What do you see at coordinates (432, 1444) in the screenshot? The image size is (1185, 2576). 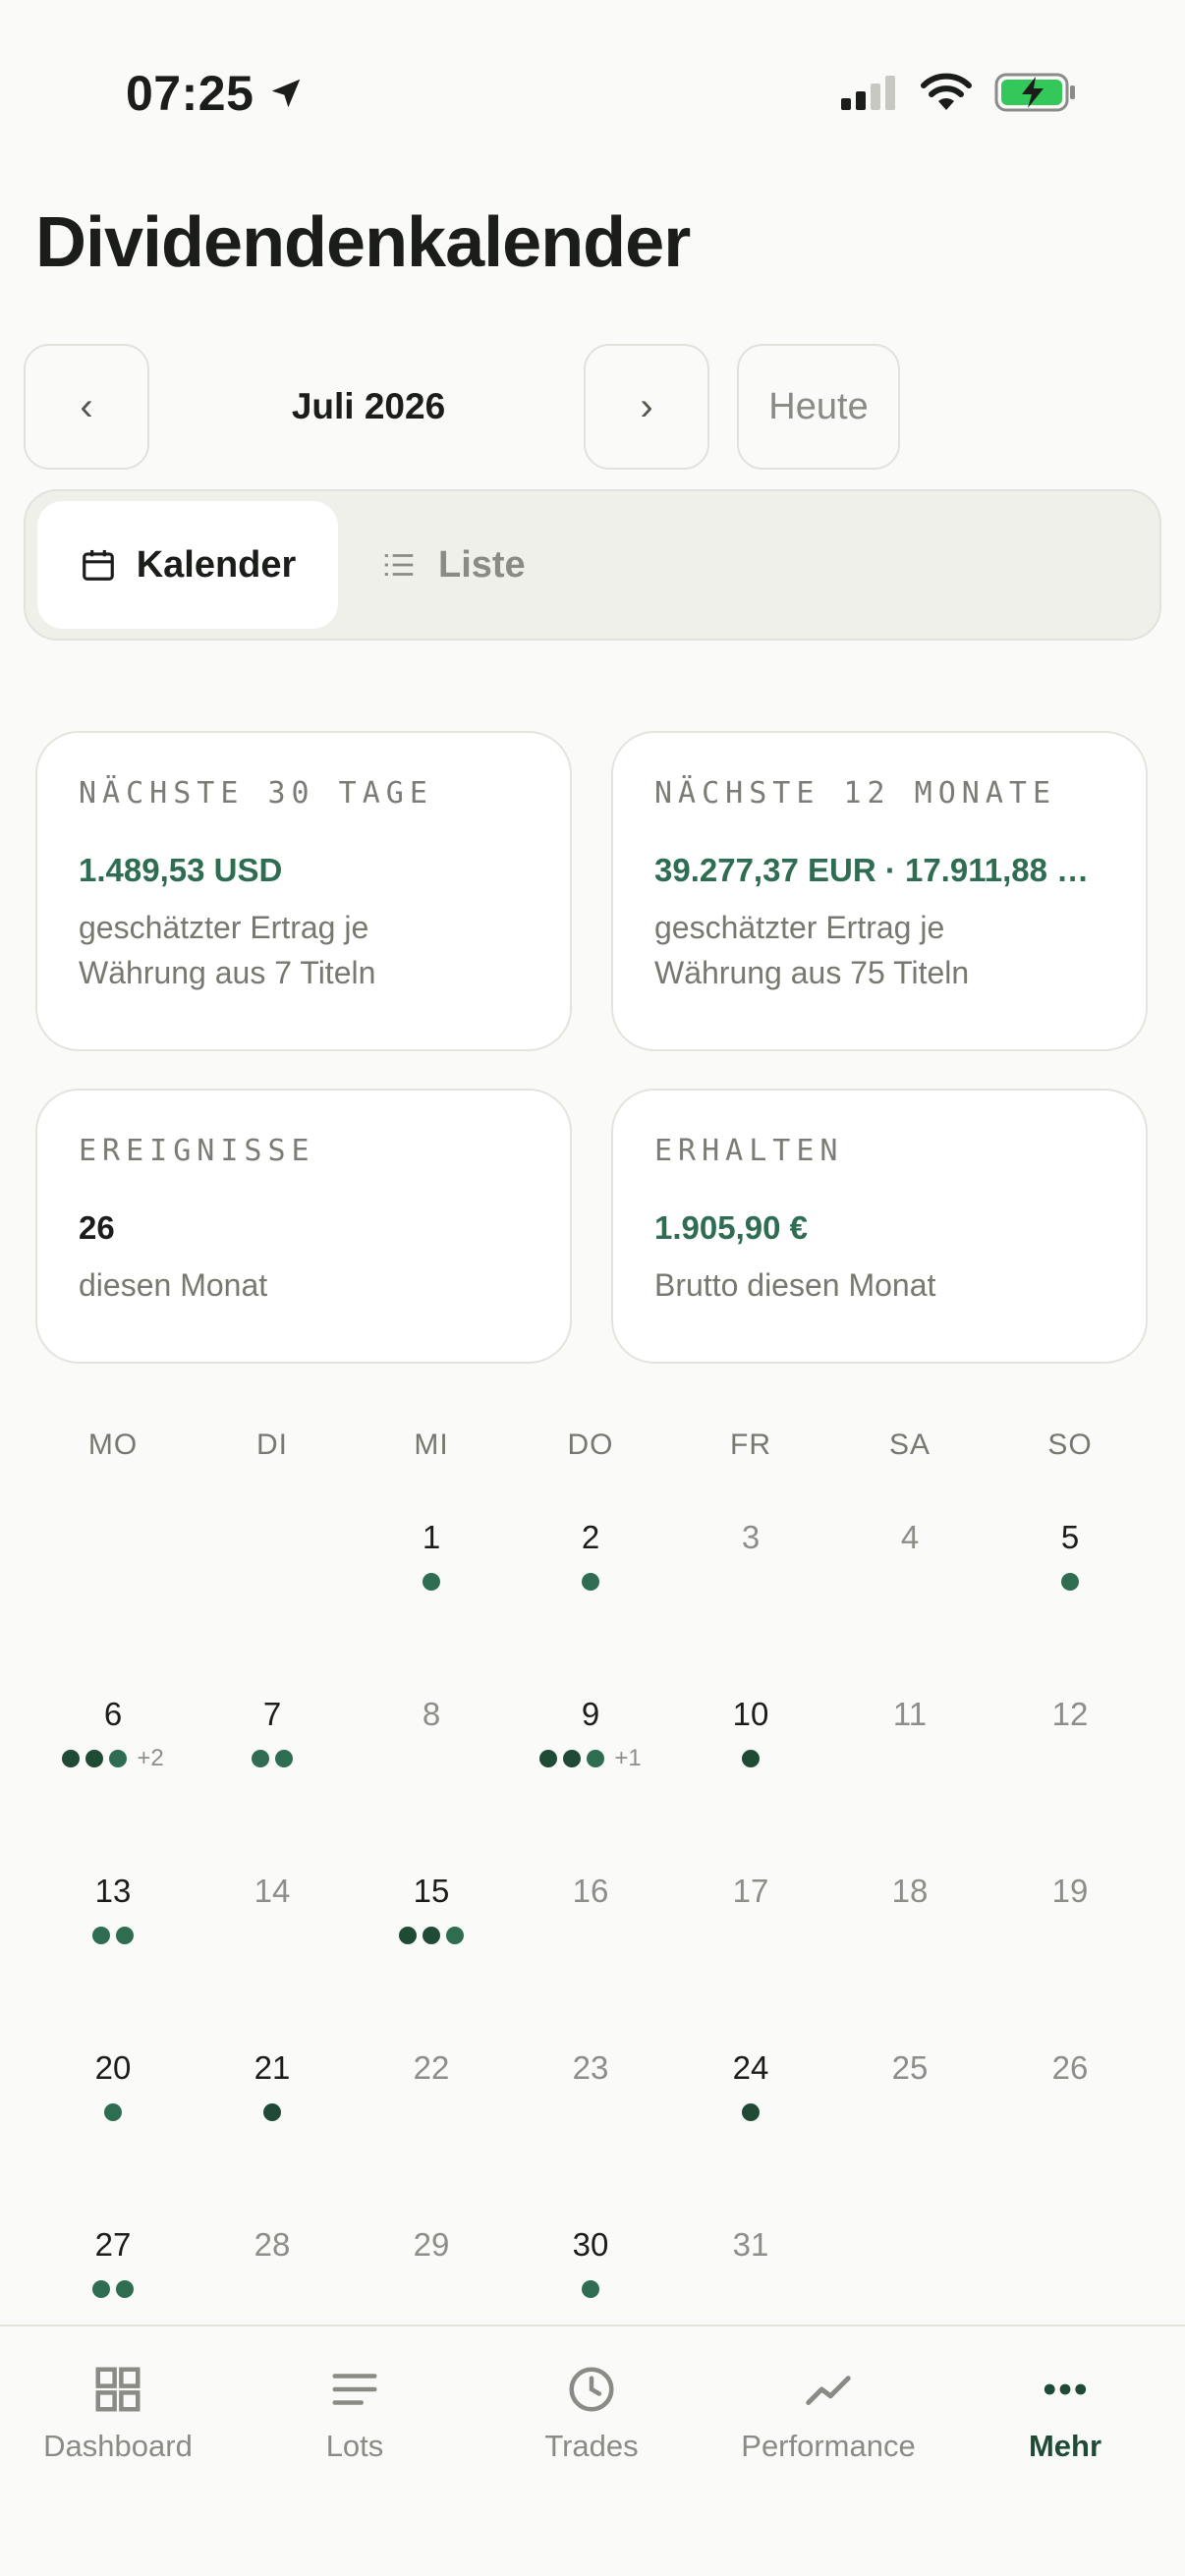 I see `weekday-mi: MI` at bounding box center [432, 1444].